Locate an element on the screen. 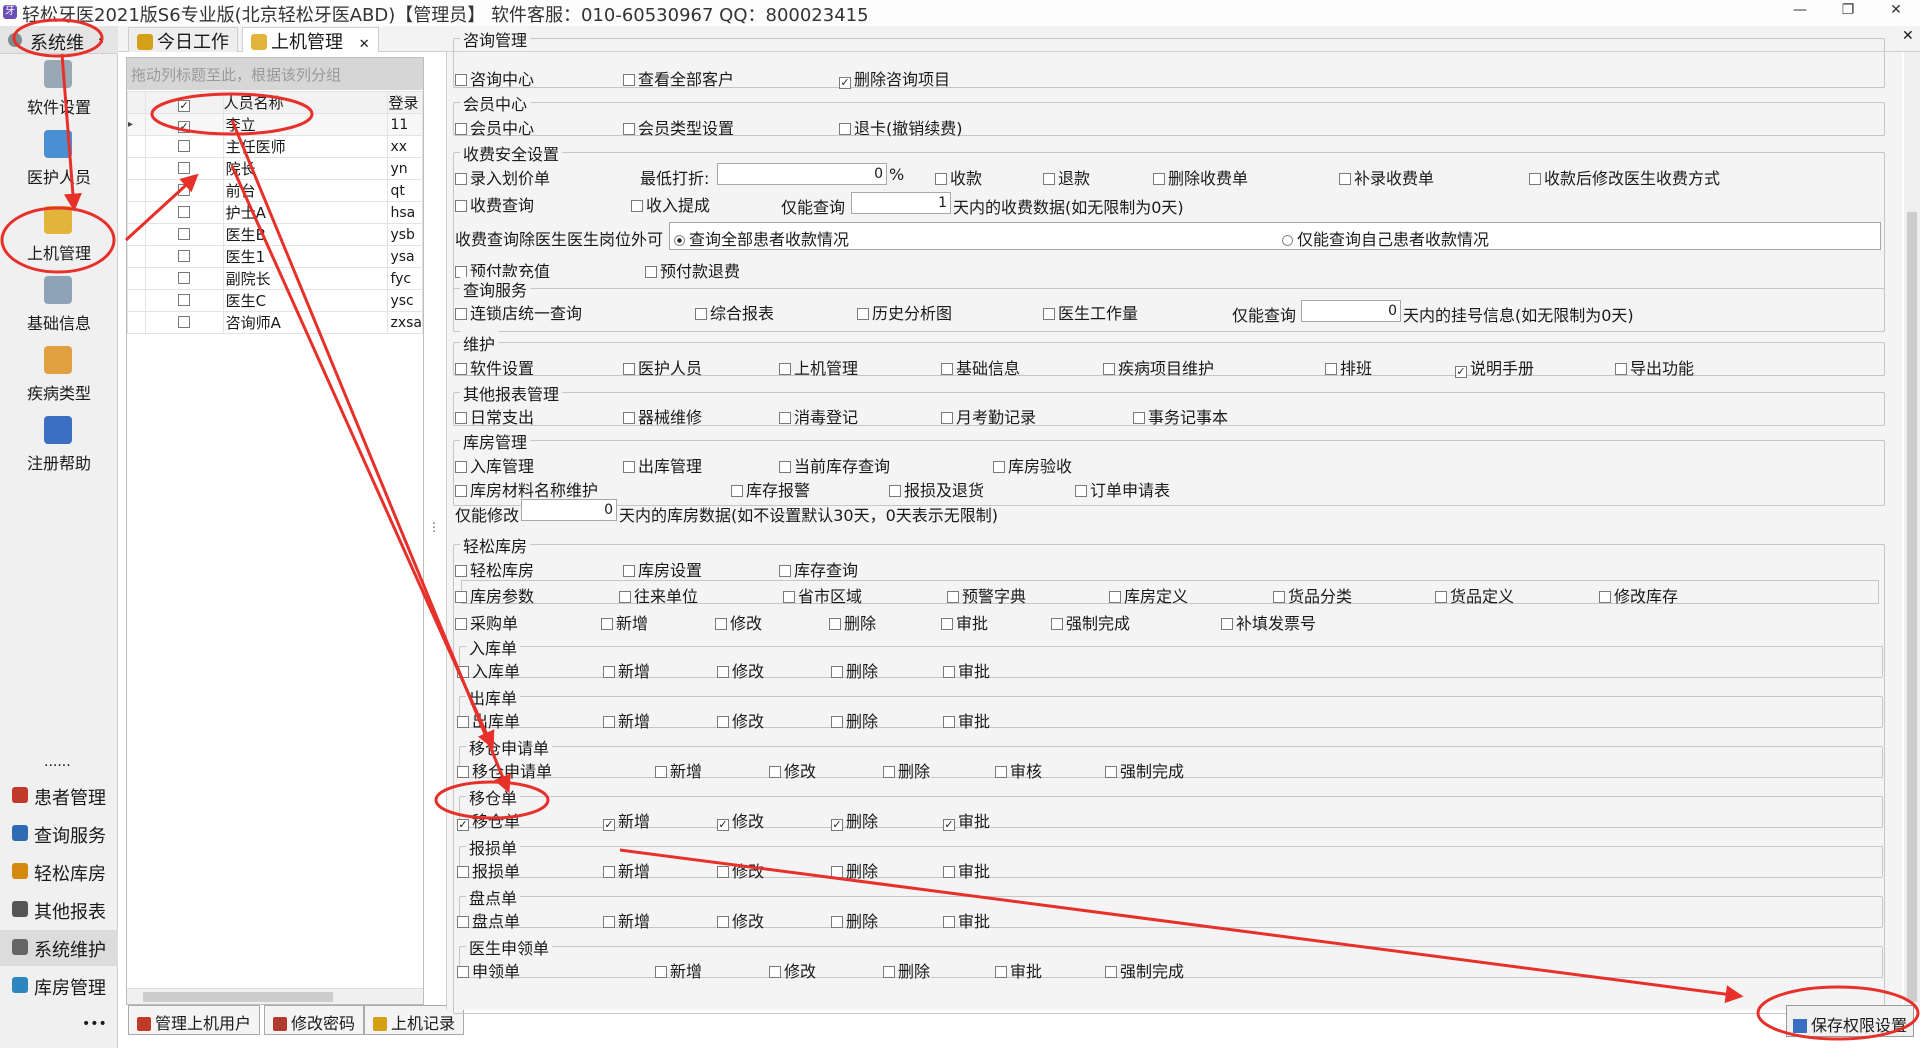 This screenshot has width=1920, height=1048. permission-checkbox: 日常支出 is located at coordinates (494, 416).